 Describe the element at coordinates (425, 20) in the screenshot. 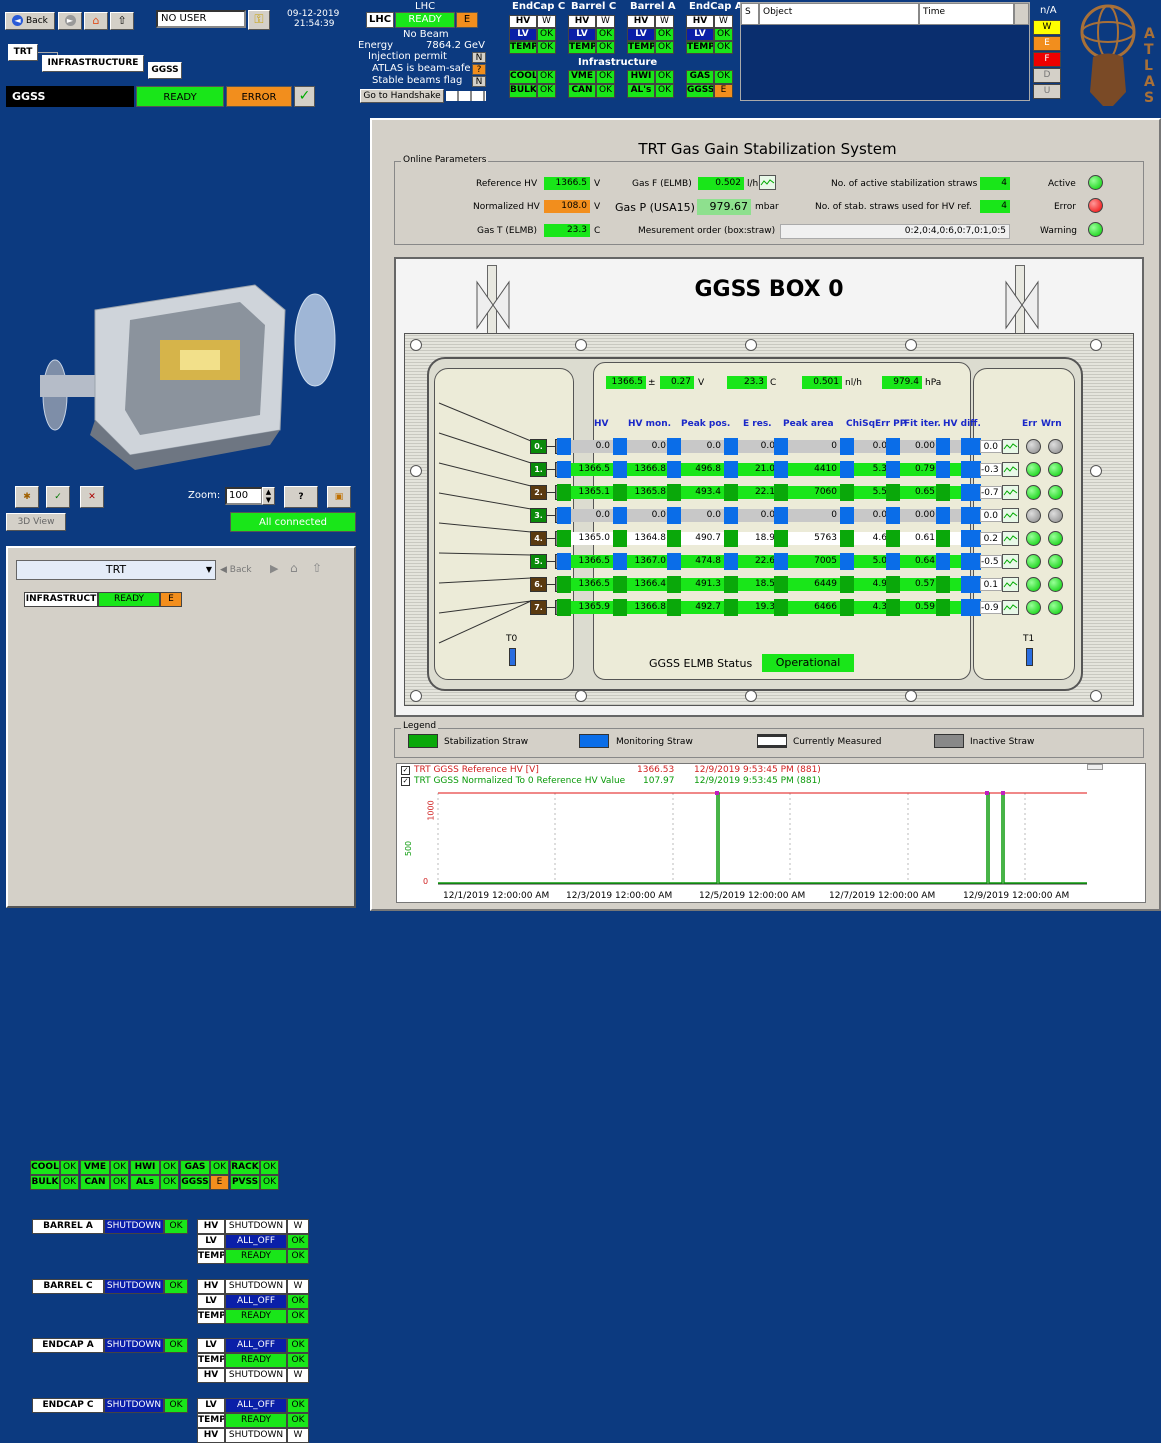

I see `lhc-state: READY` at that location.